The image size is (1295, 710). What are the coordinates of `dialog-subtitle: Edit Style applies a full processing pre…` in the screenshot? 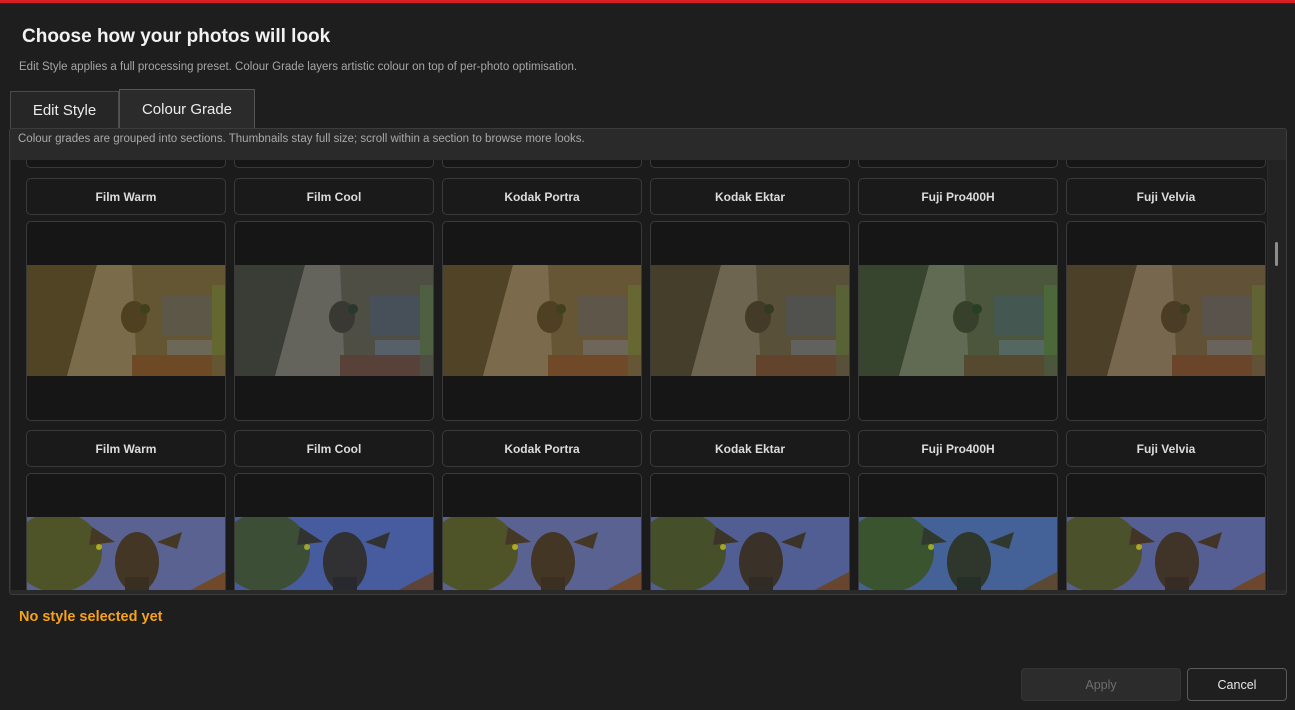 It's located at (298, 67).